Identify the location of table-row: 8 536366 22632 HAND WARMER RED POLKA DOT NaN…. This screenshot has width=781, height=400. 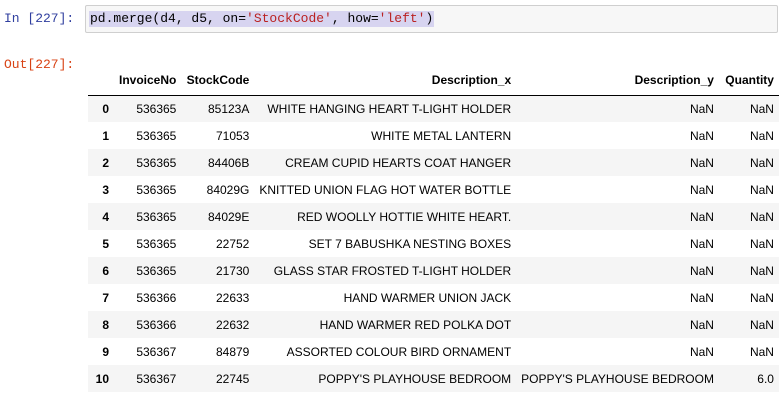
(433, 324).